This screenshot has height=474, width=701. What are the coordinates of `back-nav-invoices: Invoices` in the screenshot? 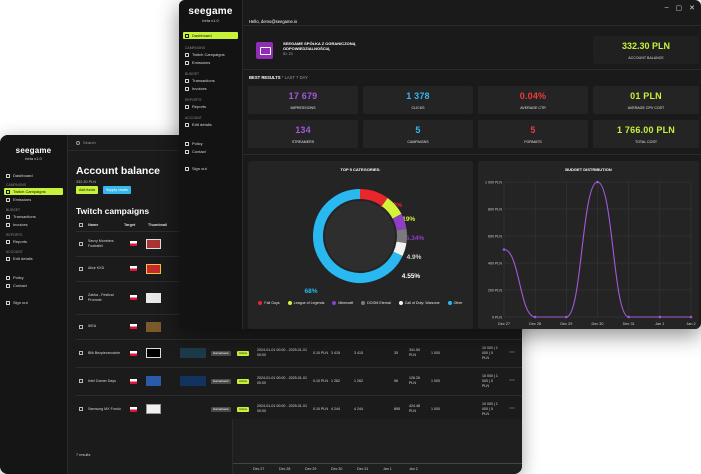 It's located at (33, 224).